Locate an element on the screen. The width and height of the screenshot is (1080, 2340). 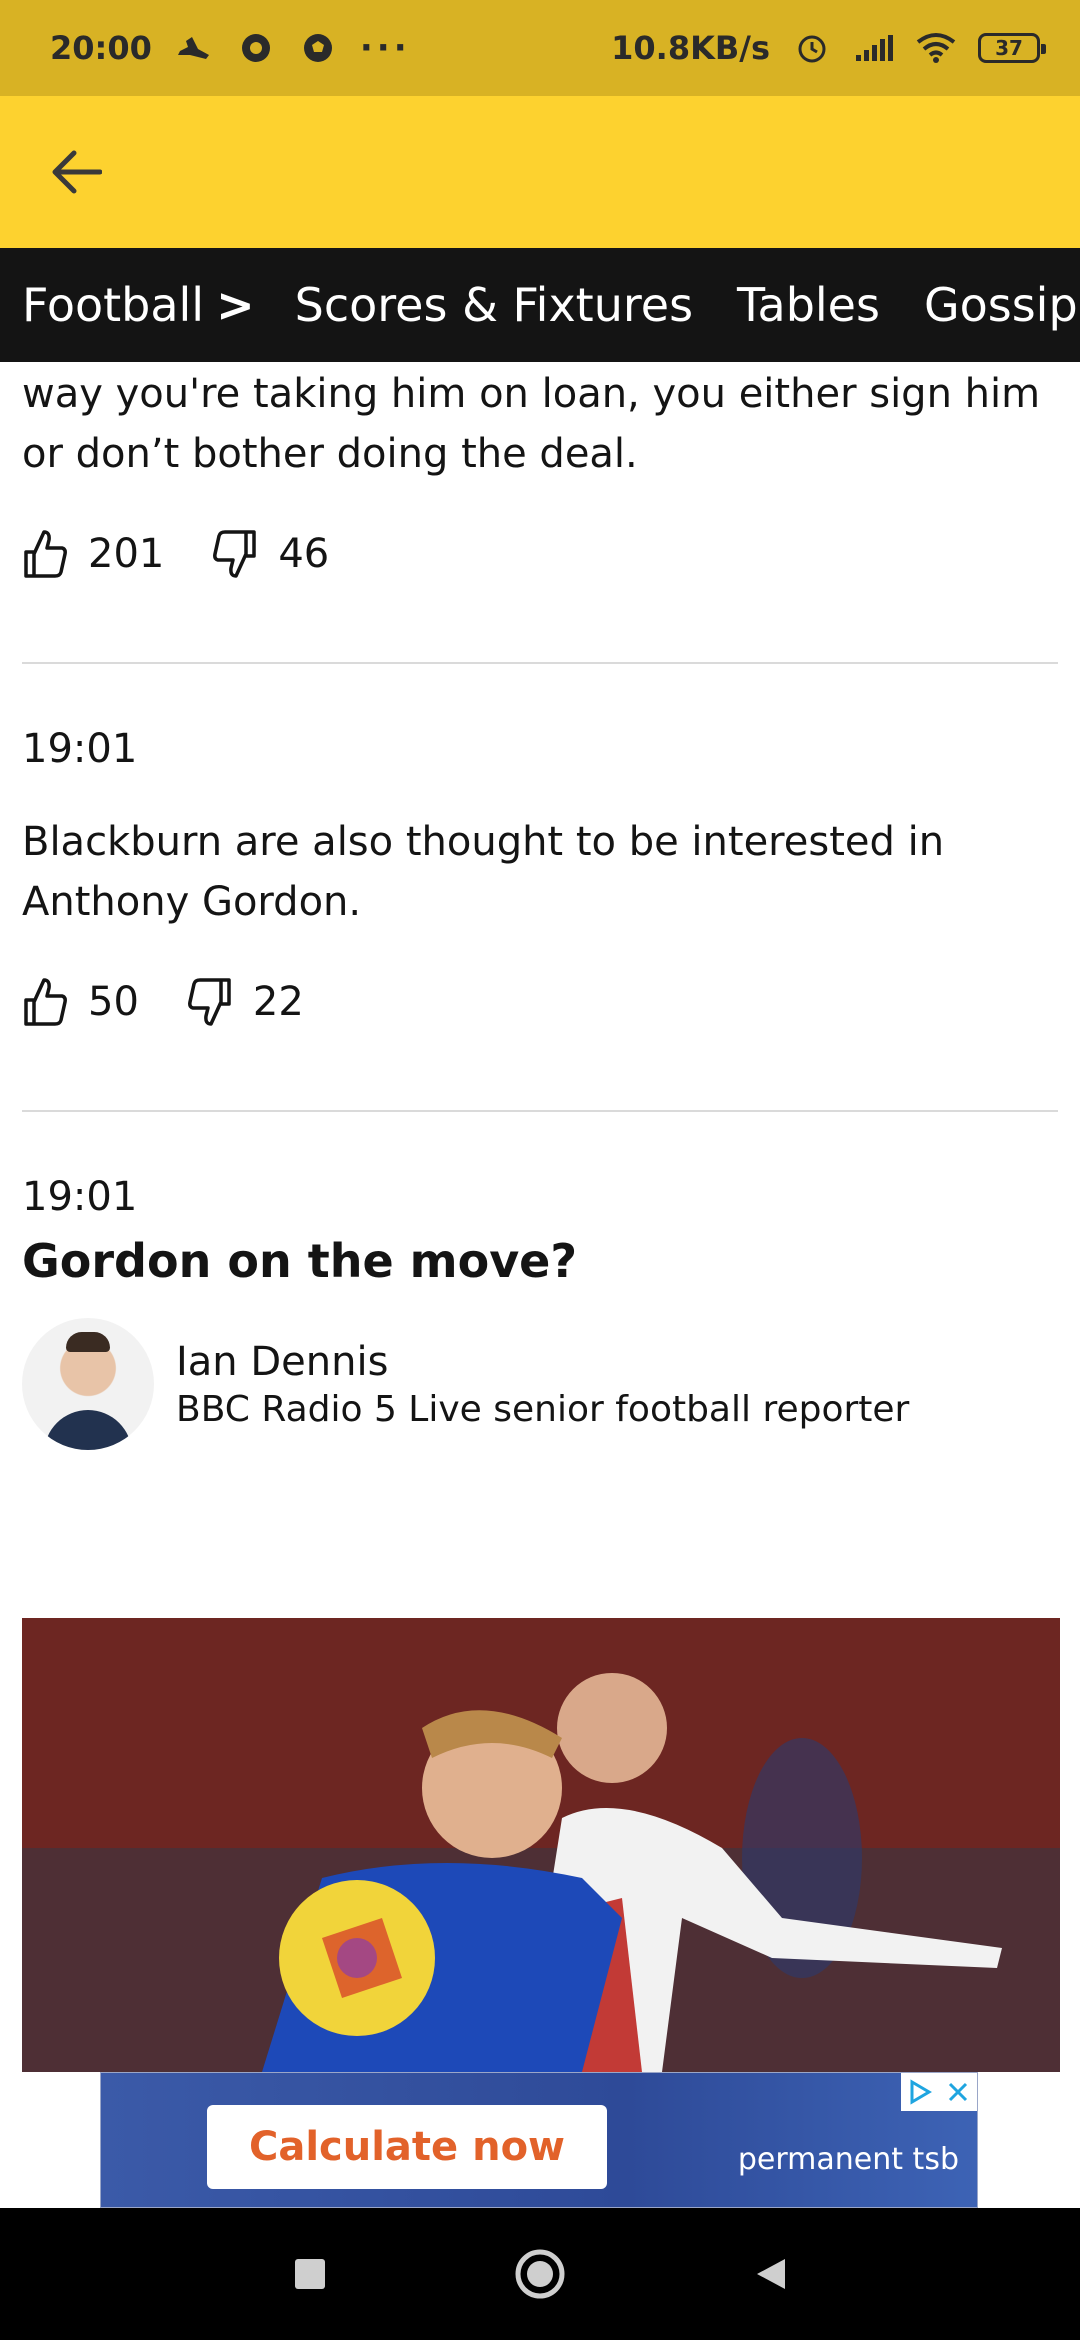
football-icon is located at coordinates (318, 48).